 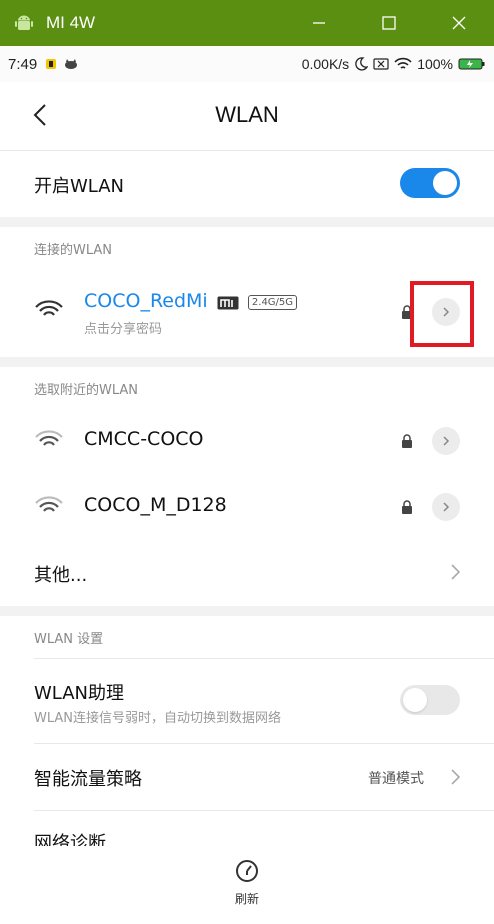 I want to click on settings-section-header: WLAN 设置, so click(x=69, y=639).